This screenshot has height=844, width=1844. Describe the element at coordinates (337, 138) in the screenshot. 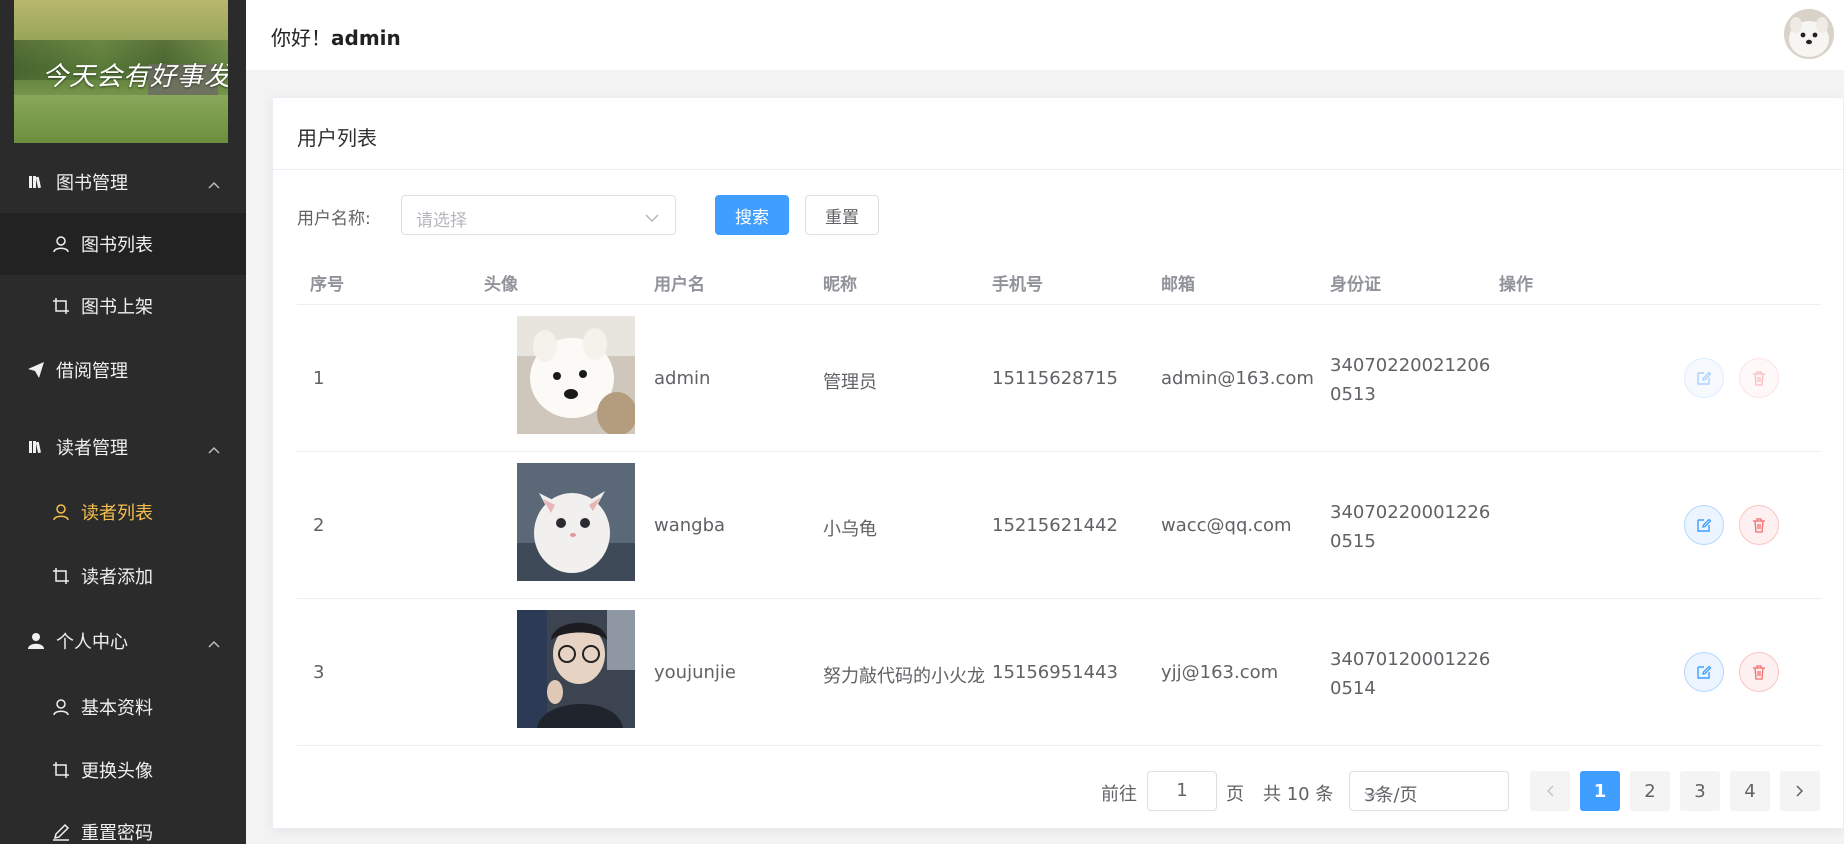

I see `card-title: 用户列表` at that location.